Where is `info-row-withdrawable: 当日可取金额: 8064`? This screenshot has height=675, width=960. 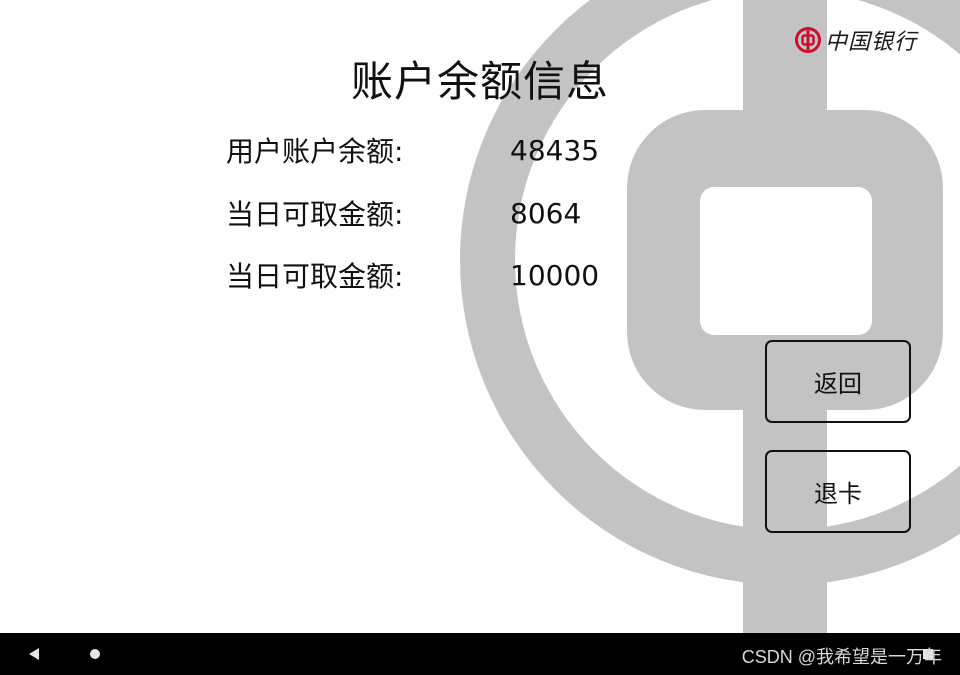 info-row-withdrawable: 当日可取金额: 8064 is located at coordinates (403, 213).